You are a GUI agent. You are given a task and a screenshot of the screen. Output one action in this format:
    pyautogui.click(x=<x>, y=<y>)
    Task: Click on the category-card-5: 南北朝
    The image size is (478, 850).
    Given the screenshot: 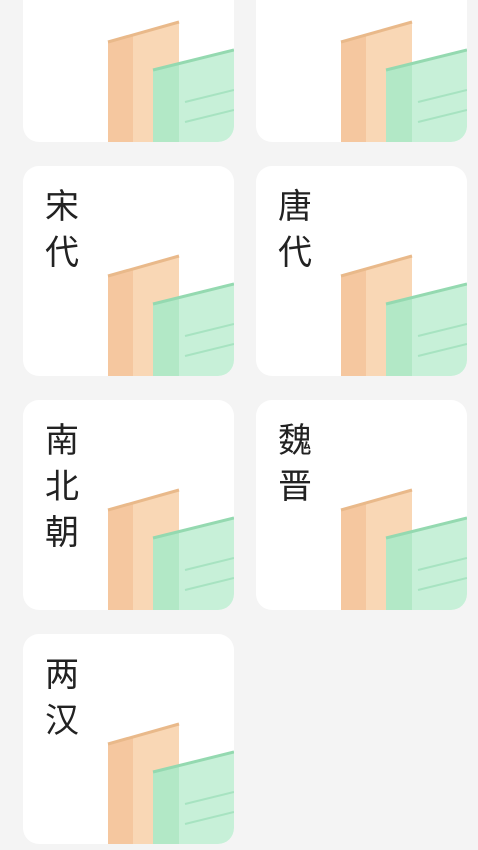 What is the action you would take?
    pyautogui.click(x=128, y=505)
    